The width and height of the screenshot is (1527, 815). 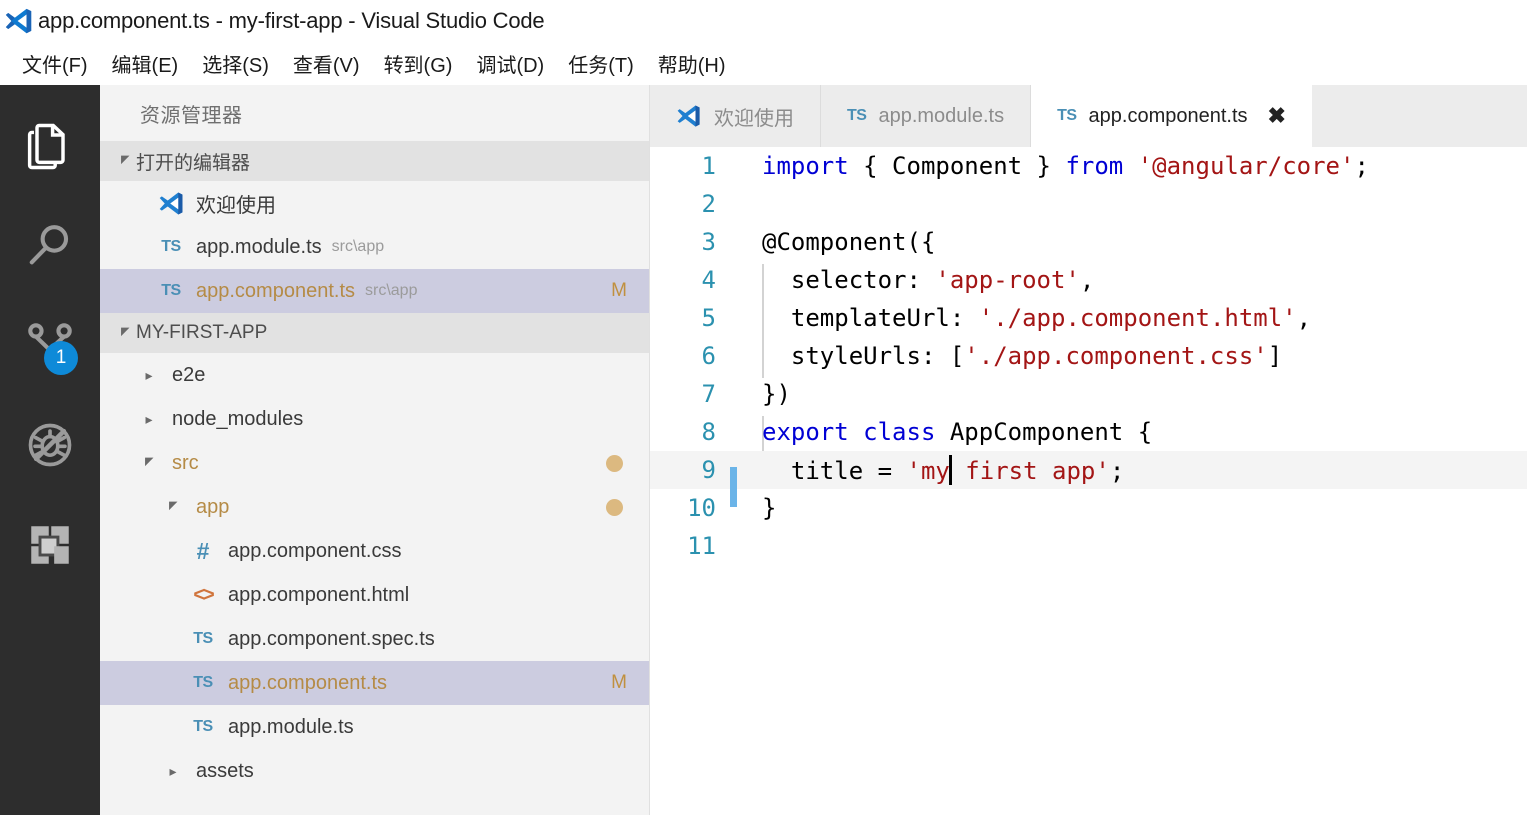 What do you see at coordinates (374, 203) in the screenshot?
I see `open-editor-item-welcome: 欢迎使用` at bounding box center [374, 203].